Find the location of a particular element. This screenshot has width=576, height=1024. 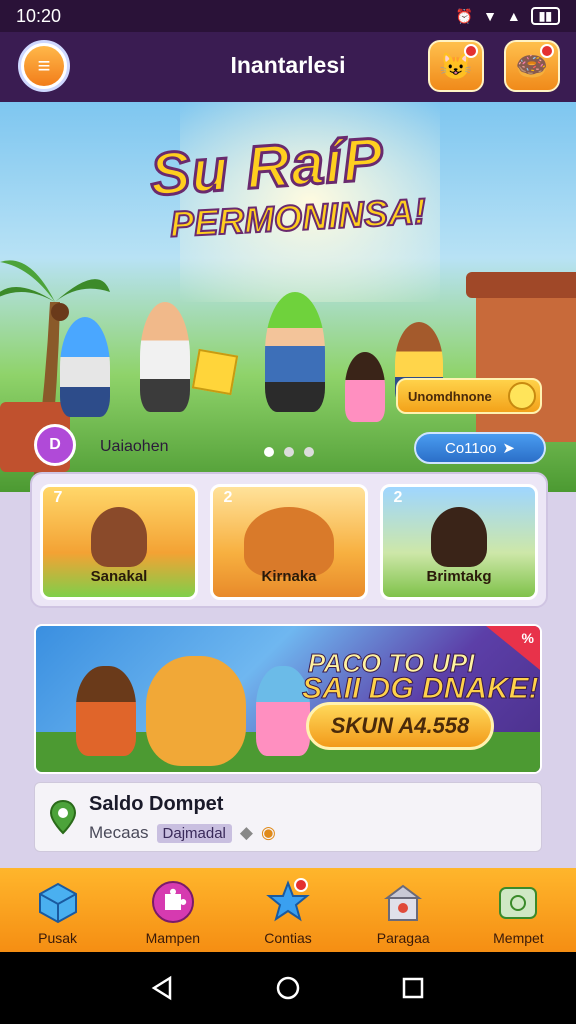

status-time: 10:20 is located at coordinates (39, 15).